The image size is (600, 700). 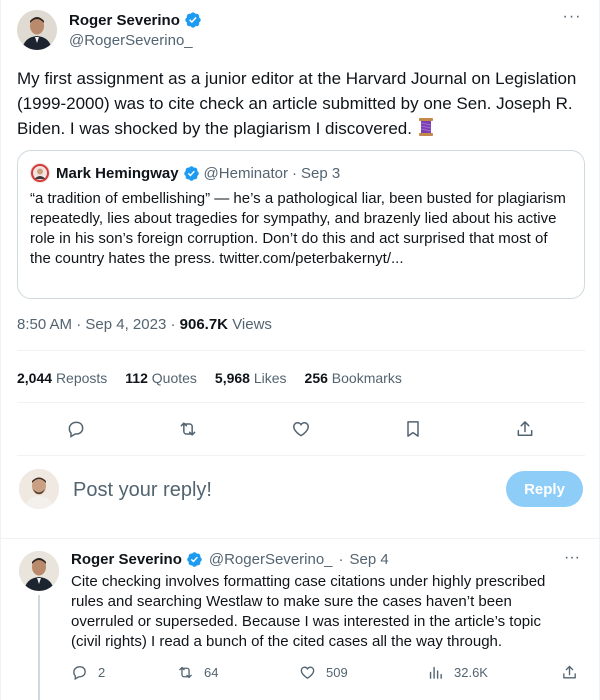 I want to click on views-label: Views, so click(x=252, y=324).